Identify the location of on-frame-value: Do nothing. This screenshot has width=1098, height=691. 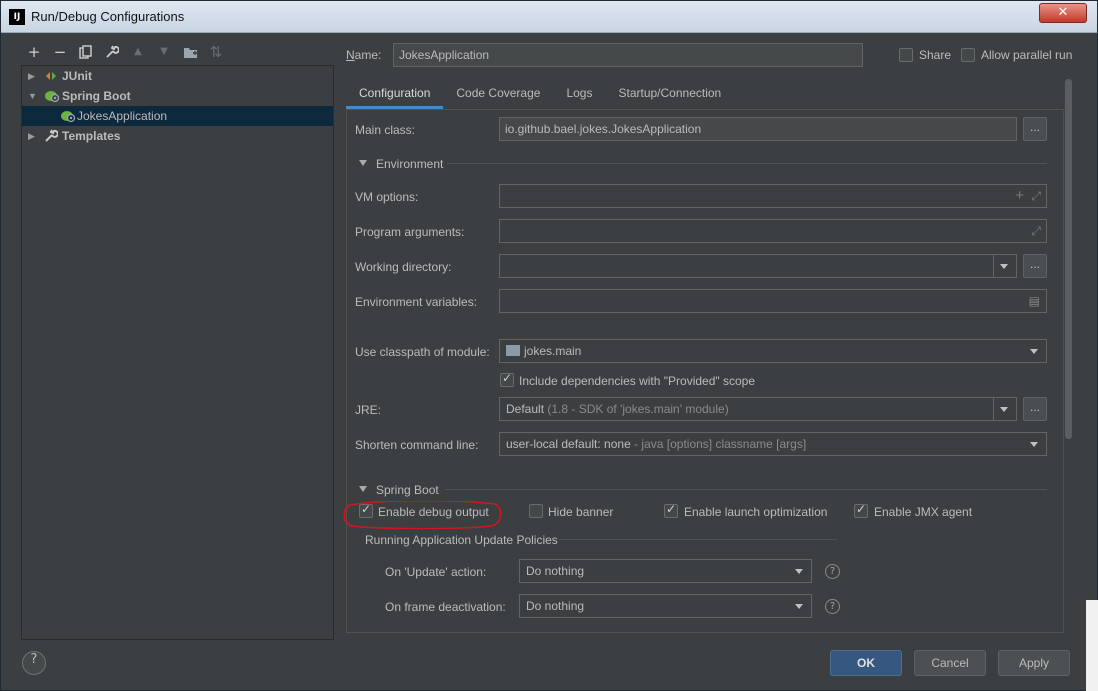
(555, 606).